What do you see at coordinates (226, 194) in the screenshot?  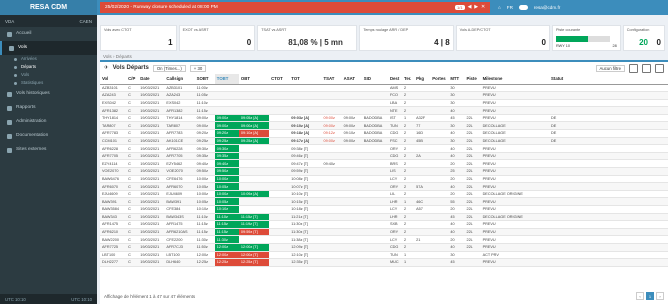 I see `table-cell: 10:00z` at bounding box center [226, 194].